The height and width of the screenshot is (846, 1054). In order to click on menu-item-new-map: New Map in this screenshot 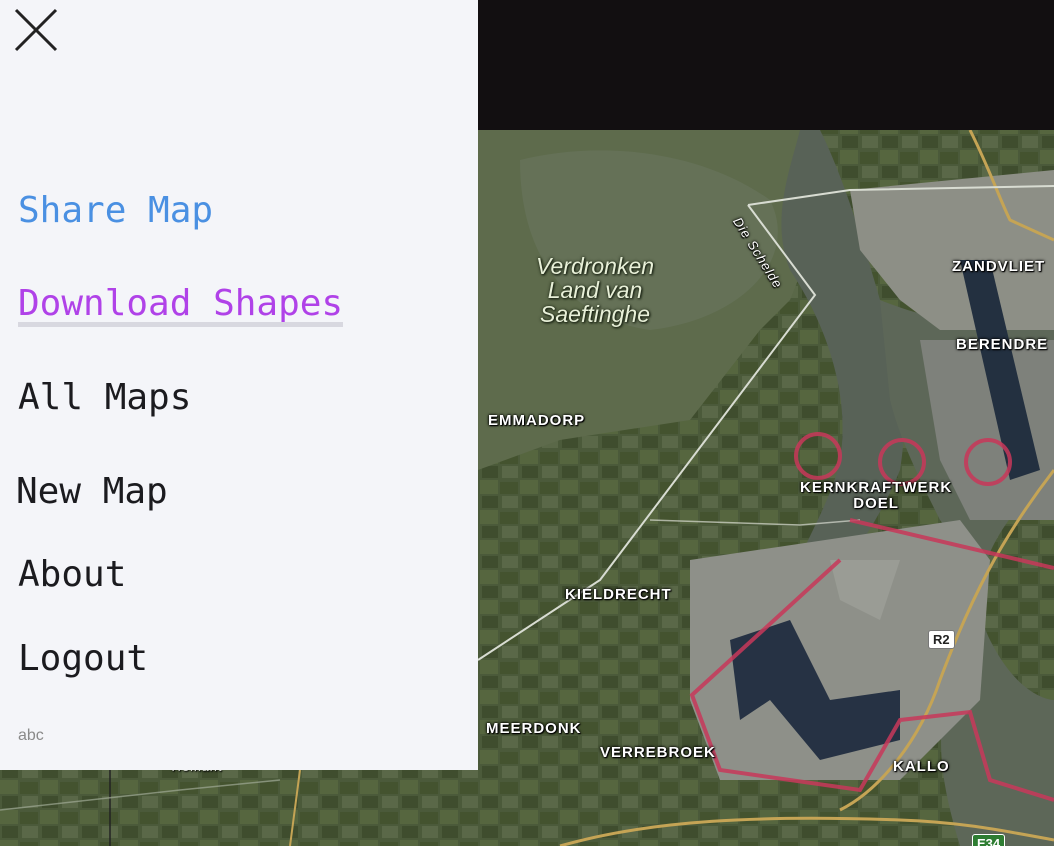, I will do `click(92, 491)`.